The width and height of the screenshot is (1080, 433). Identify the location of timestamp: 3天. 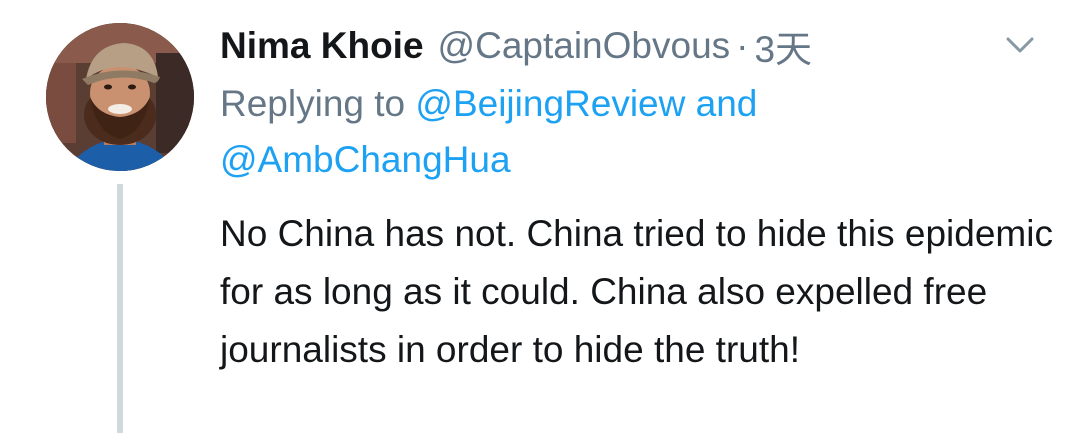
(783, 46).